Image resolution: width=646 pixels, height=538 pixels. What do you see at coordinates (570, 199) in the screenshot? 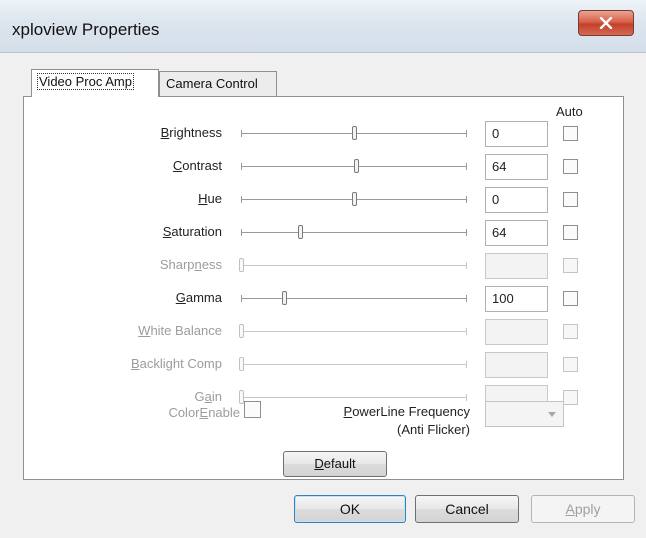
I see `hue-auto-checkbox` at bounding box center [570, 199].